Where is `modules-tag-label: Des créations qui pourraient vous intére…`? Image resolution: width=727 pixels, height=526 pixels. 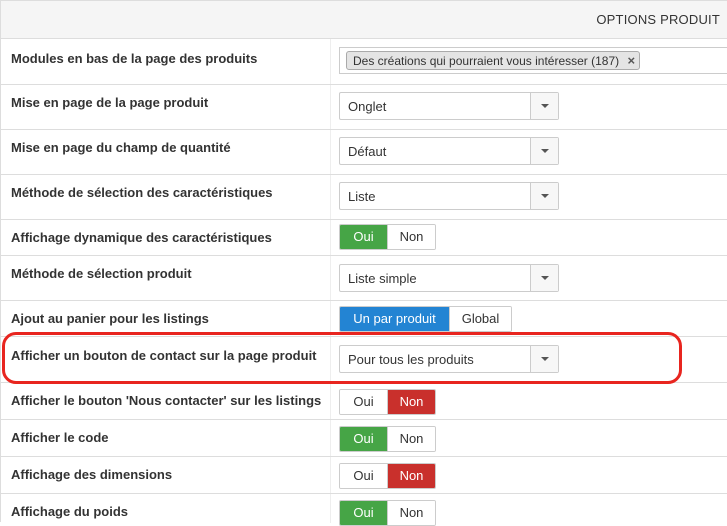 modules-tag-label: Des créations qui pourraient vous intére… is located at coordinates (486, 61).